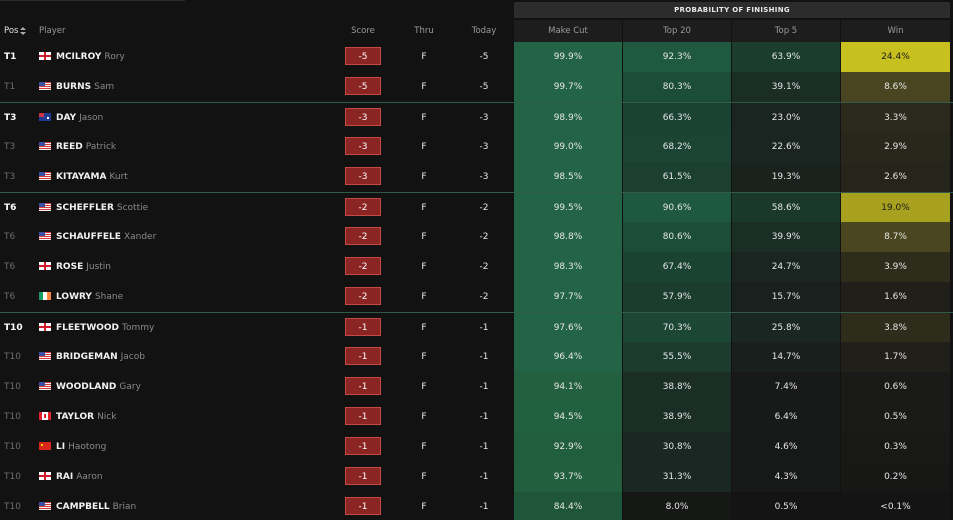  I want to click on column-player: Player, so click(52, 31).